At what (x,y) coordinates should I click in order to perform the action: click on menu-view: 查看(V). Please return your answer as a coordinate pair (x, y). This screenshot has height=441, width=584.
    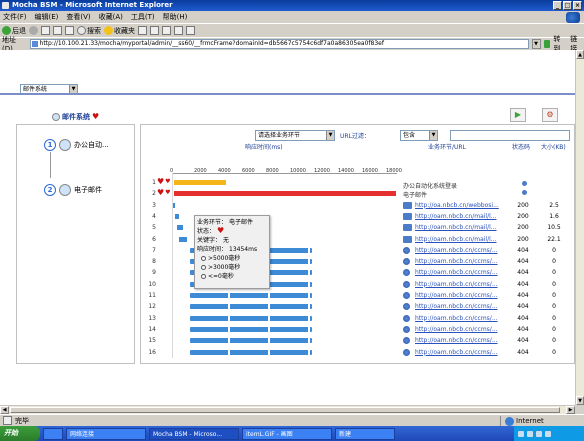
    Looking at the image, I should click on (78, 17).